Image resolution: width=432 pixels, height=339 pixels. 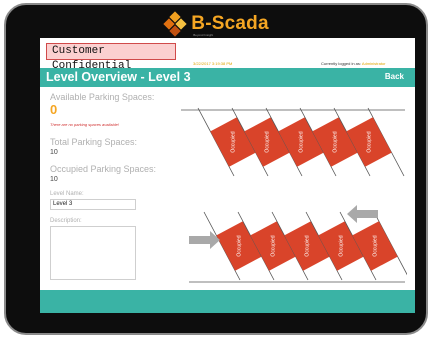 I want to click on page-title: Level Overview - Level 3, so click(x=118, y=77).